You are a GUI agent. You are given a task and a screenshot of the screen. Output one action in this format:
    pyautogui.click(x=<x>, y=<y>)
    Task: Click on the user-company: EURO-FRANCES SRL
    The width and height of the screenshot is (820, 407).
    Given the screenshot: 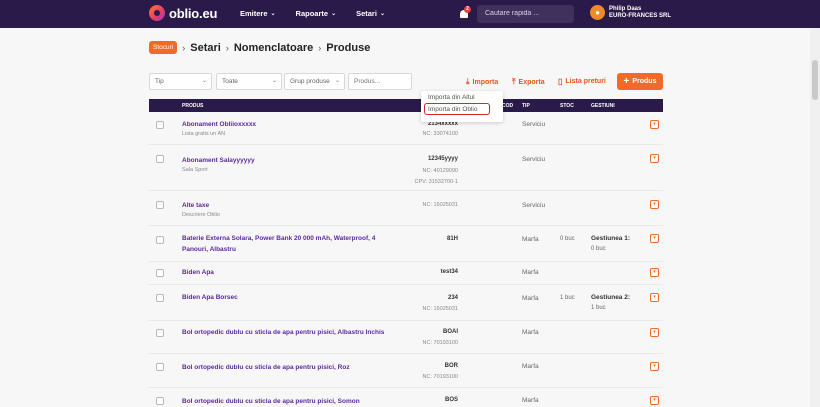 What is the action you would take?
    pyautogui.click(x=640, y=15)
    